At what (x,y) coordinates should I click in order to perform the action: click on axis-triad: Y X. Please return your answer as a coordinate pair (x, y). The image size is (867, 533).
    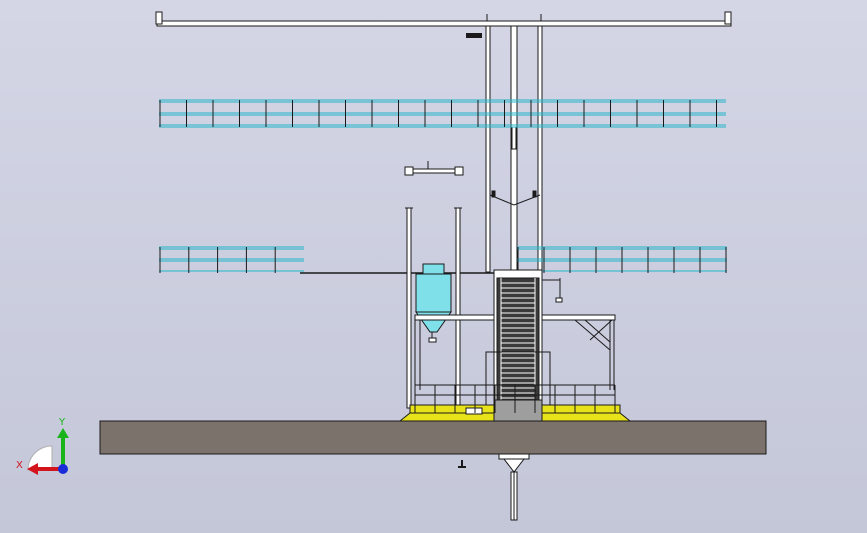
    Looking at the image, I should click on (42, 446).